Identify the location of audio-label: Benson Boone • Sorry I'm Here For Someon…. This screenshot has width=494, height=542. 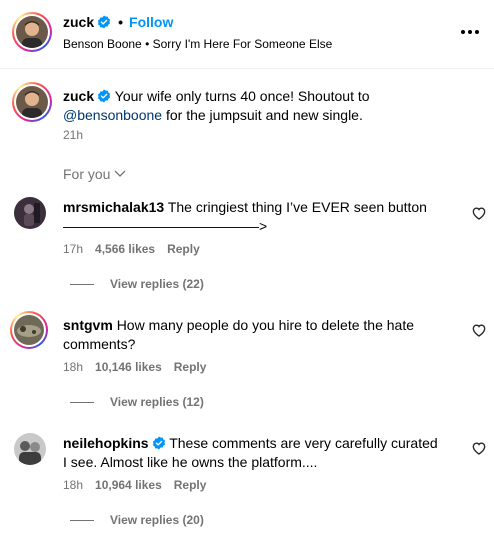
(197, 44).